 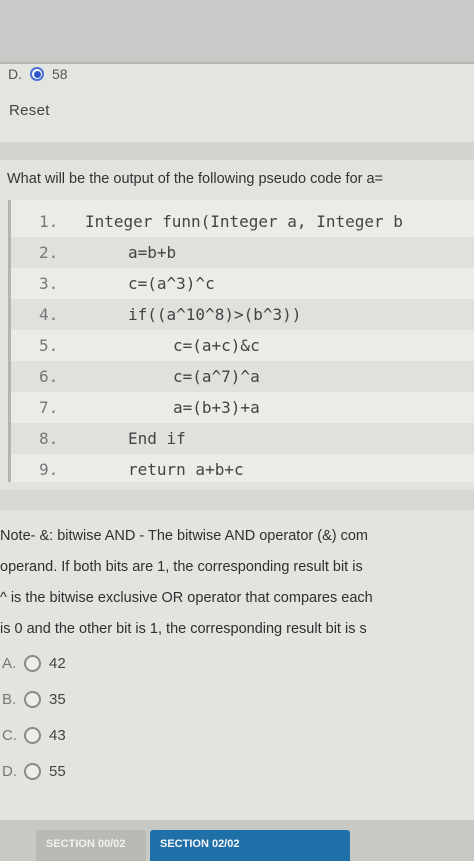 I want to click on answer-option-c: C. 43, so click(x=34, y=735).